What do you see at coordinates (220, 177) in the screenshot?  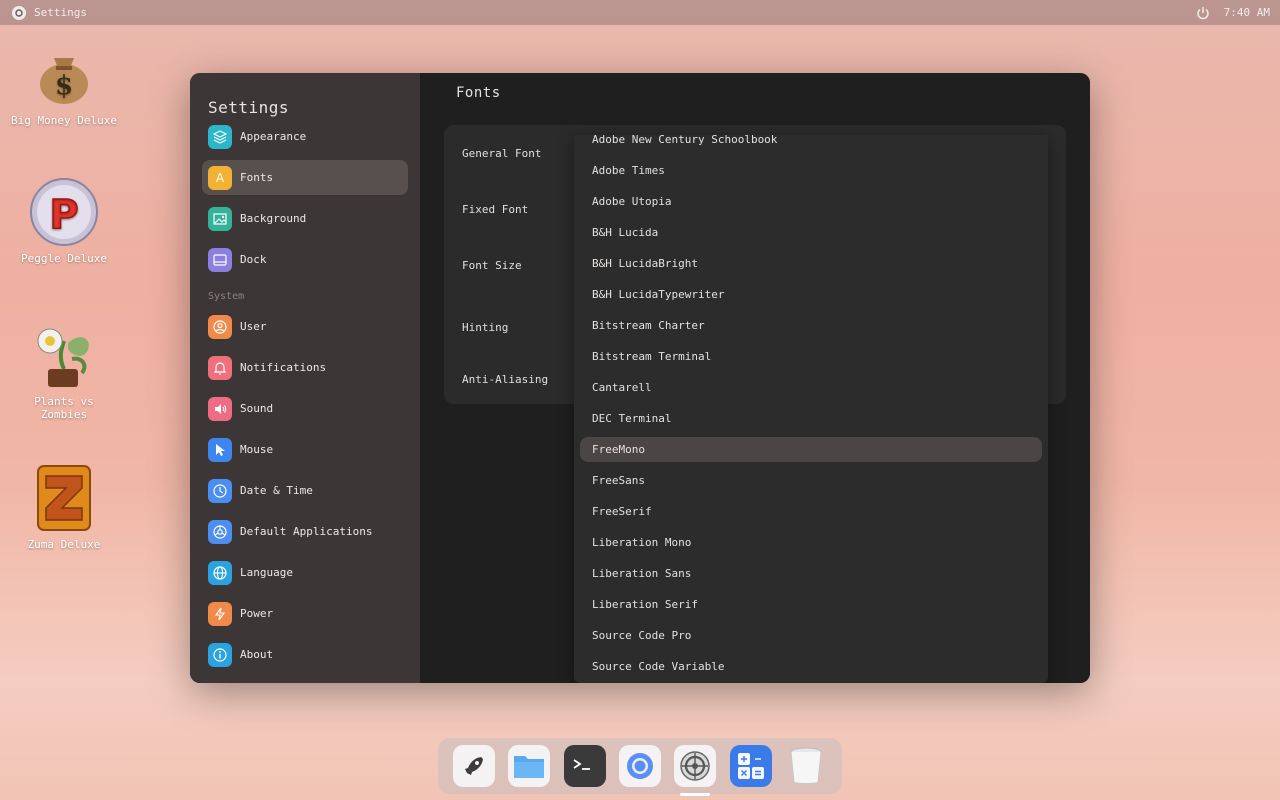 I see `font-icon: A` at bounding box center [220, 177].